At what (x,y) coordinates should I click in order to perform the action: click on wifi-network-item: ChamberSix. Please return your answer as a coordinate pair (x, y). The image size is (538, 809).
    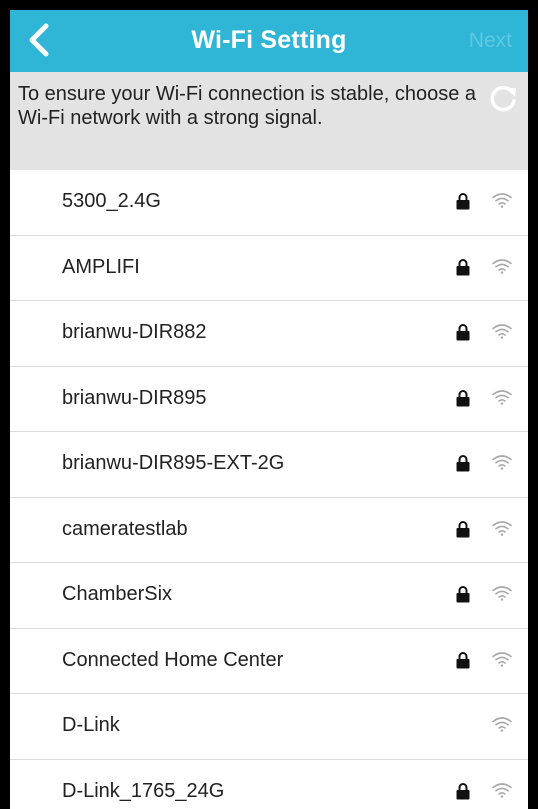
    Looking at the image, I should click on (269, 596).